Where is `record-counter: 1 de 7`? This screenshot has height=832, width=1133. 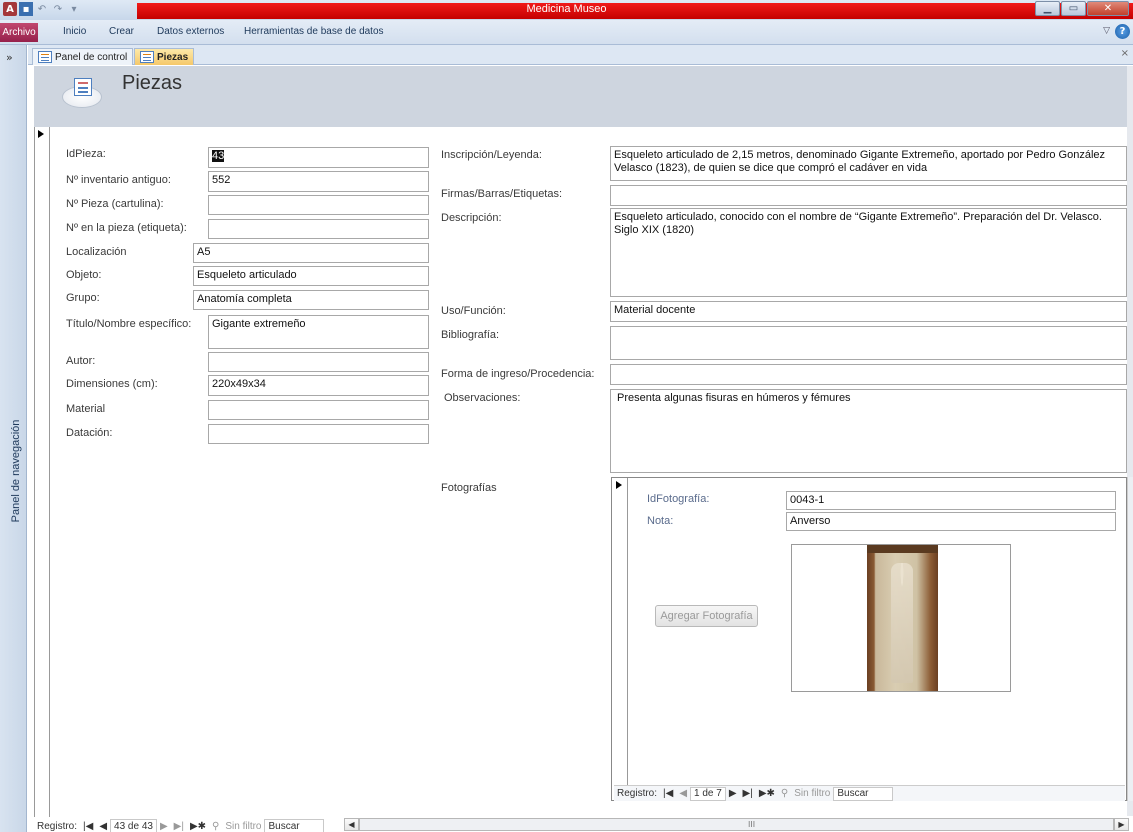 record-counter: 1 de 7 is located at coordinates (708, 793).